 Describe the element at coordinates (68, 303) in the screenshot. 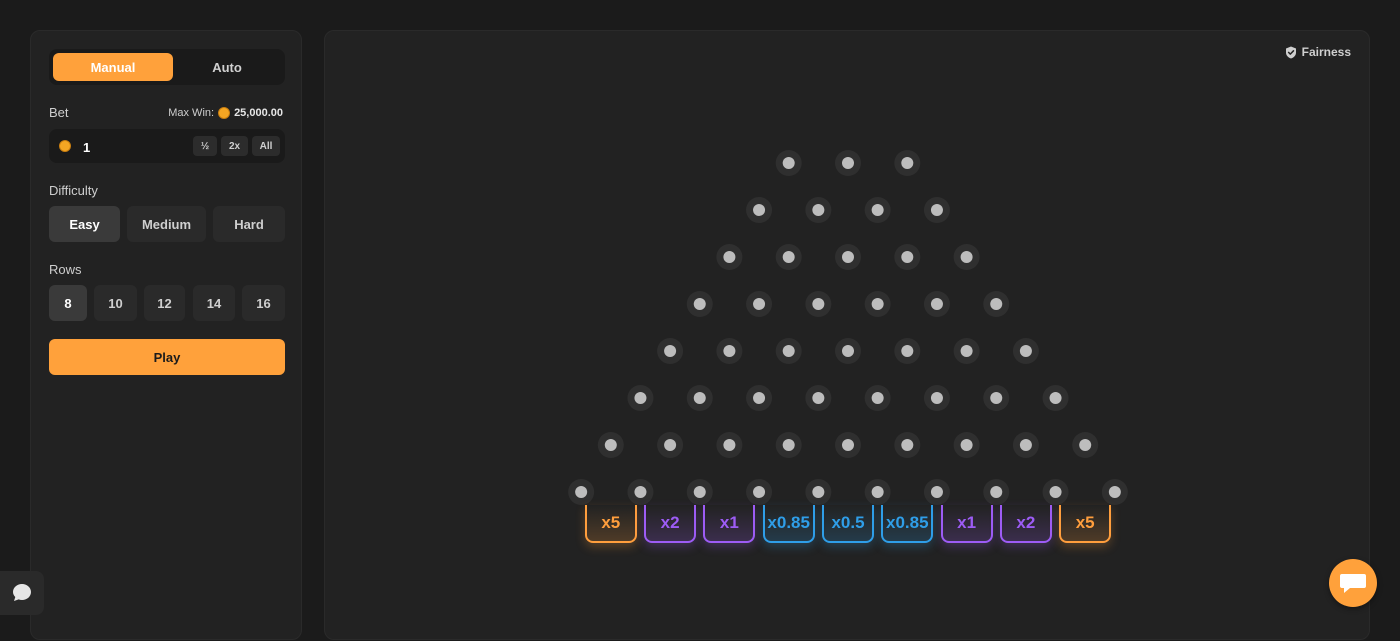

I see `rows-8-button: 8` at that location.